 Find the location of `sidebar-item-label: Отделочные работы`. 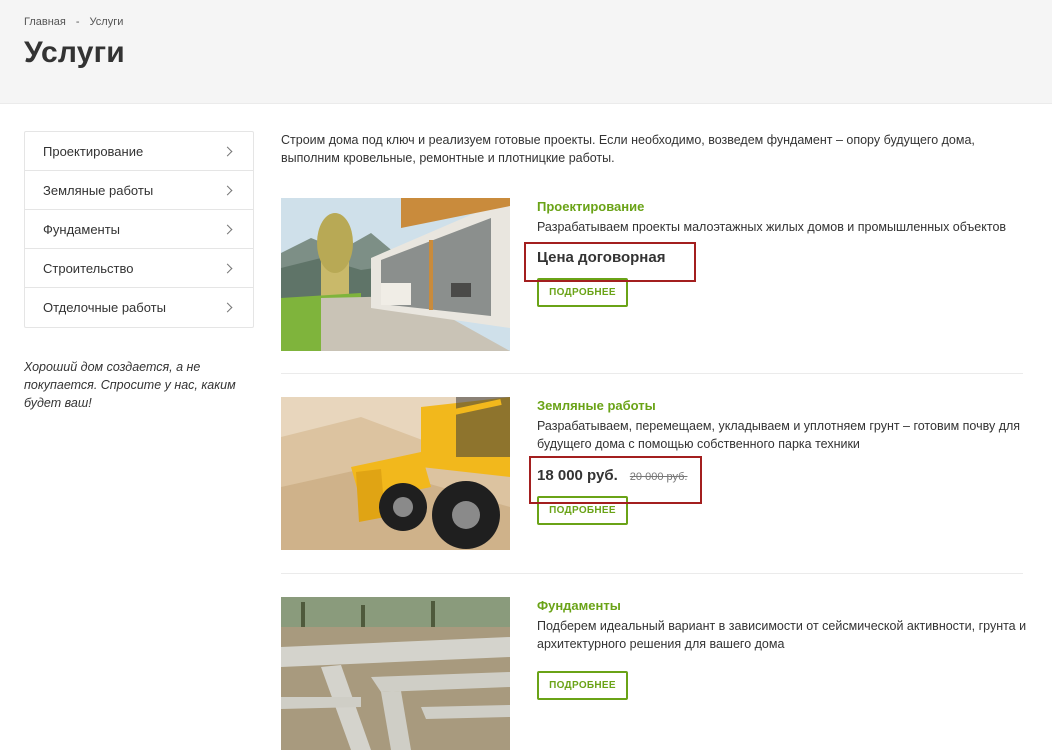

sidebar-item-label: Отделочные работы is located at coordinates (104, 307).